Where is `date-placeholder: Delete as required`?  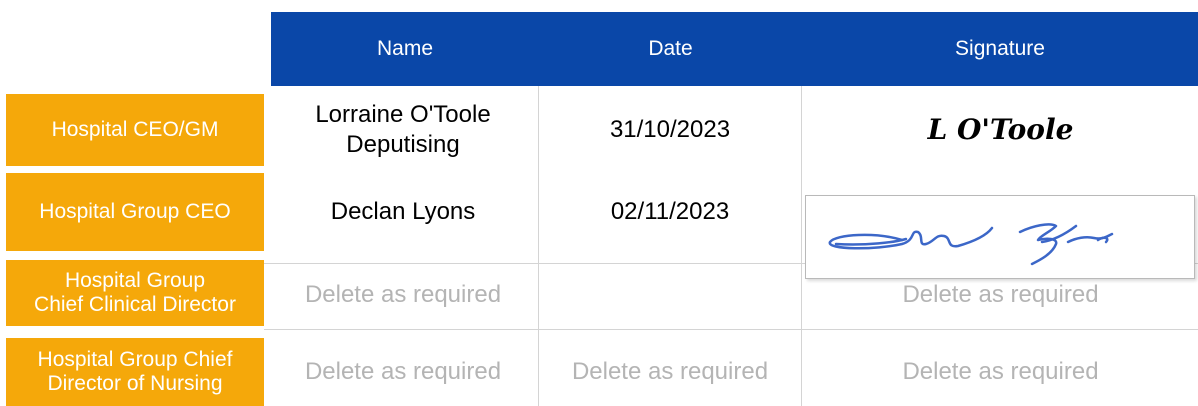 date-placeholder: Delete as required is located at coordinates (670, 371).